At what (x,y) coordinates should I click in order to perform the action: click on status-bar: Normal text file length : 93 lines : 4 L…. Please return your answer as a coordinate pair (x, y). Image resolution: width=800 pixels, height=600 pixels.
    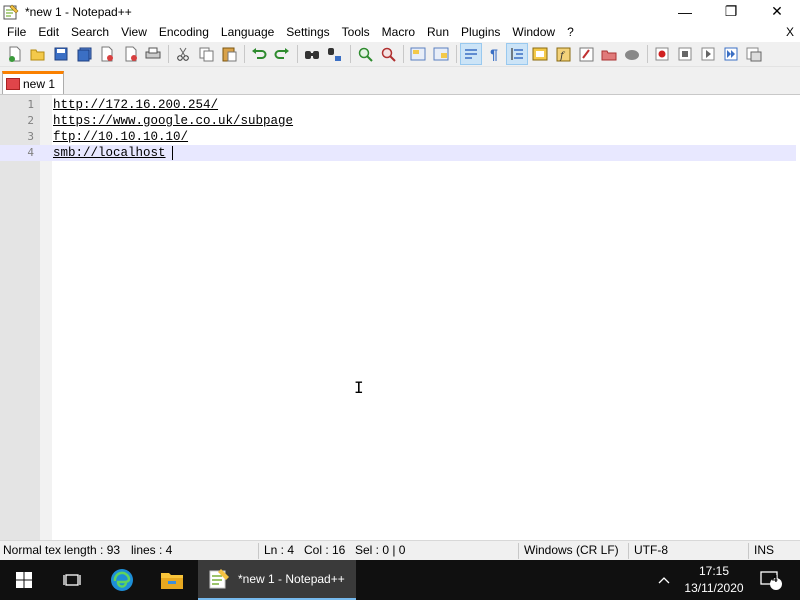
    Looking at the image, I should click on (400, 550).